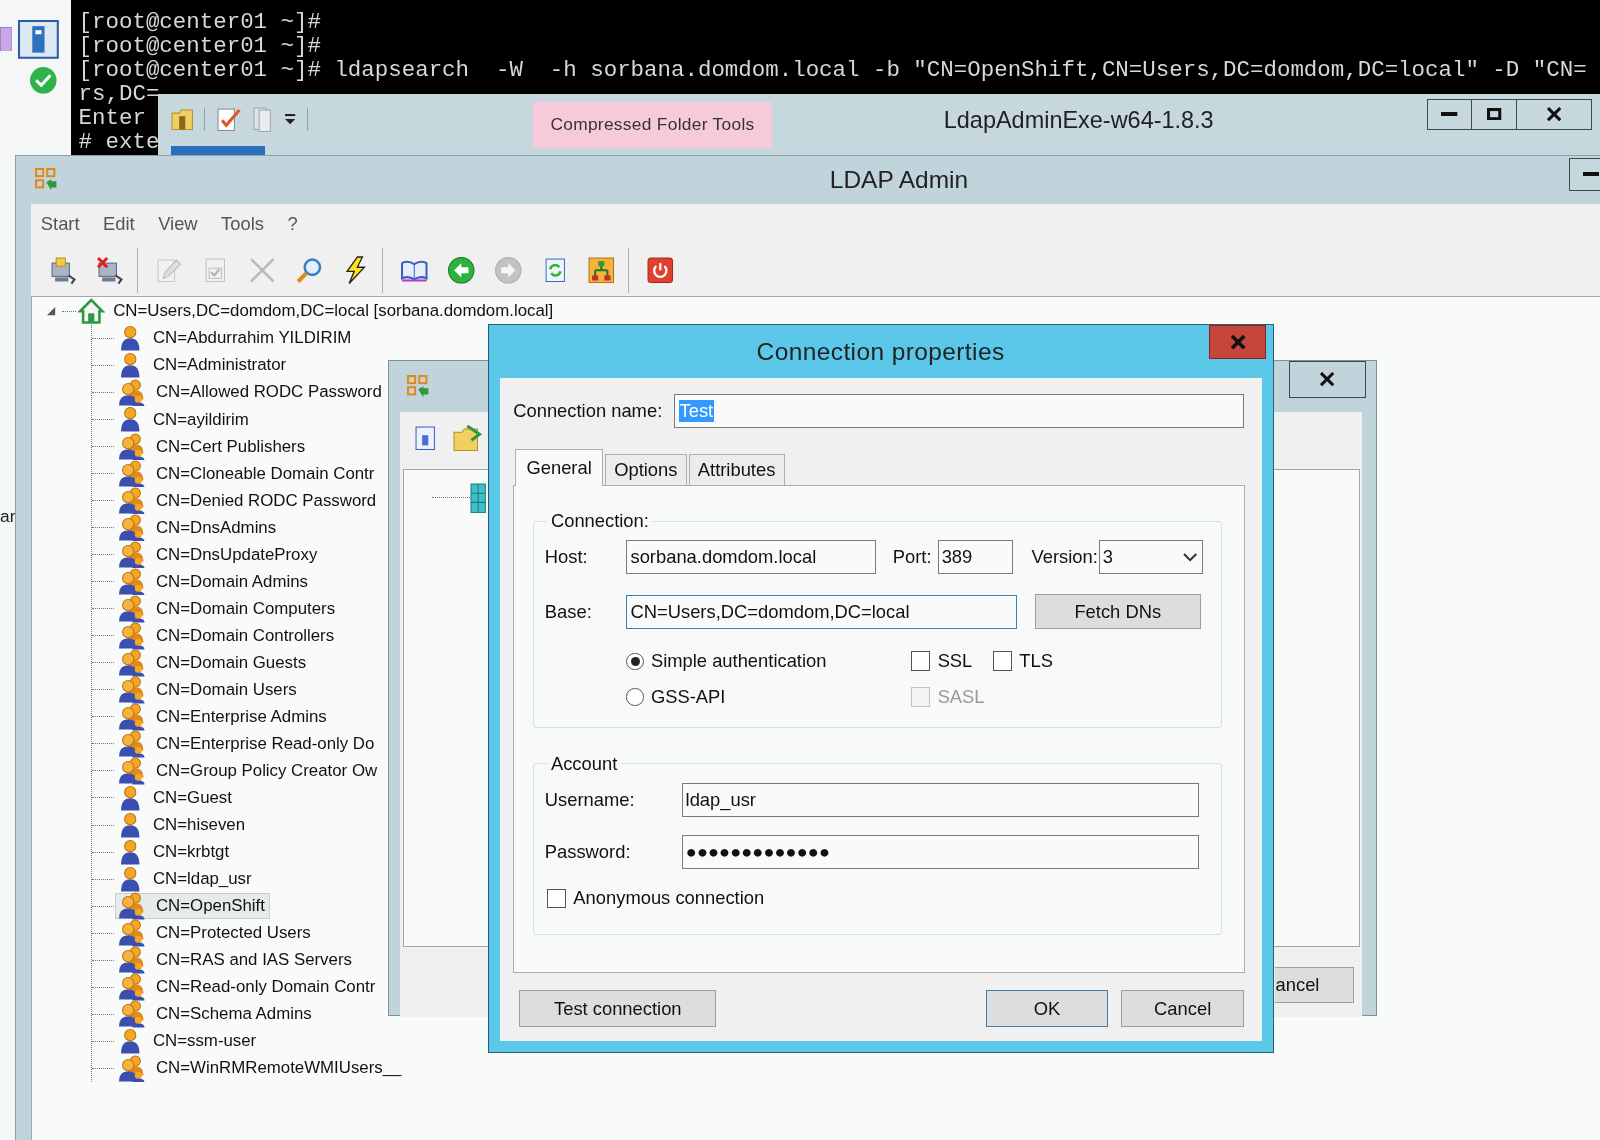 Image resolution: width=1600 pixels, height=1140 pixels. I want to click on tree-item: CN=Schema Admins, so click(216, 1014).